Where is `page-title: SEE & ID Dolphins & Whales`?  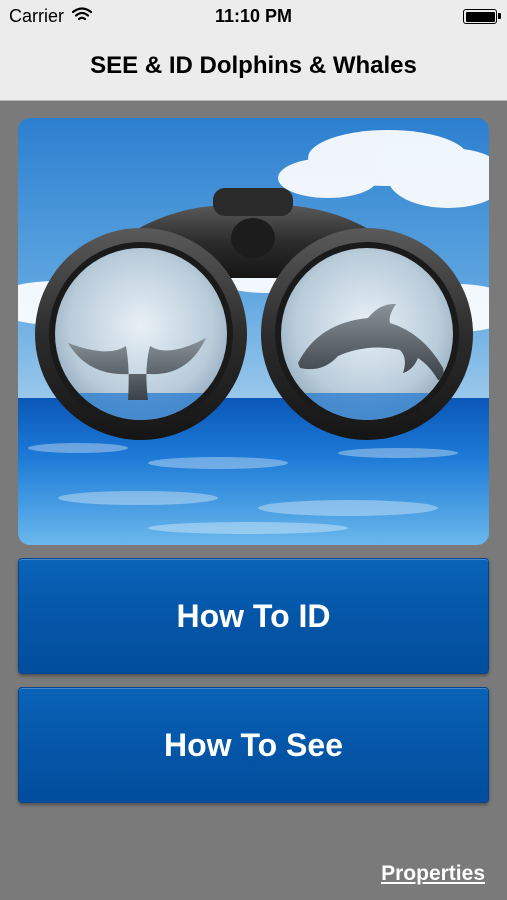
page-title: SEE & ID Dolphins & Whales is located at coordinates (253, 65).